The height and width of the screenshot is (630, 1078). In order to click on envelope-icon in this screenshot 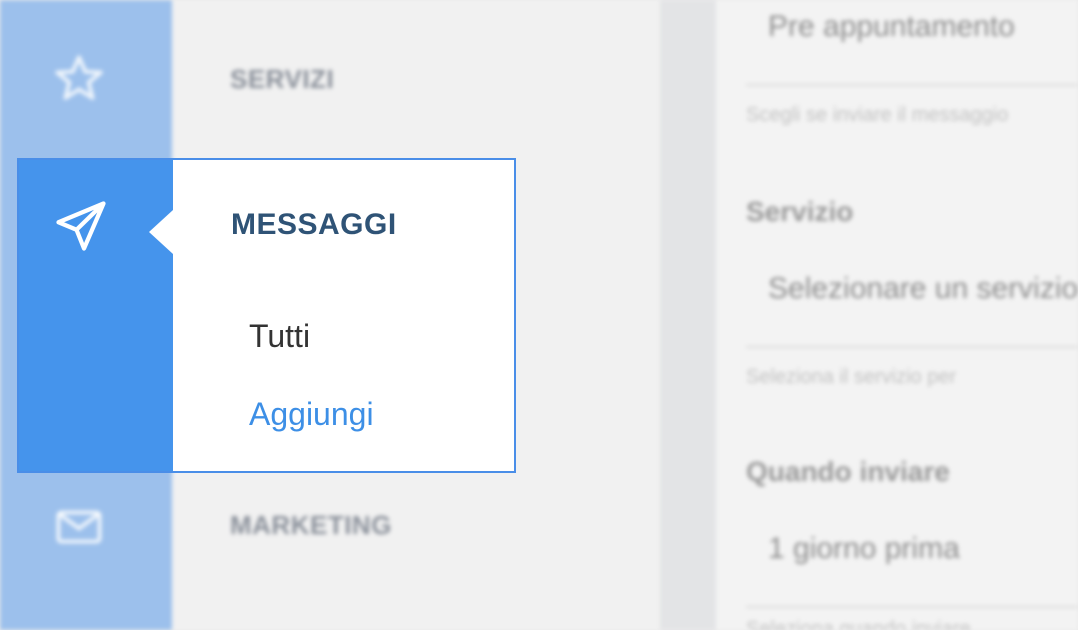, I will do `click(79, 527)`.